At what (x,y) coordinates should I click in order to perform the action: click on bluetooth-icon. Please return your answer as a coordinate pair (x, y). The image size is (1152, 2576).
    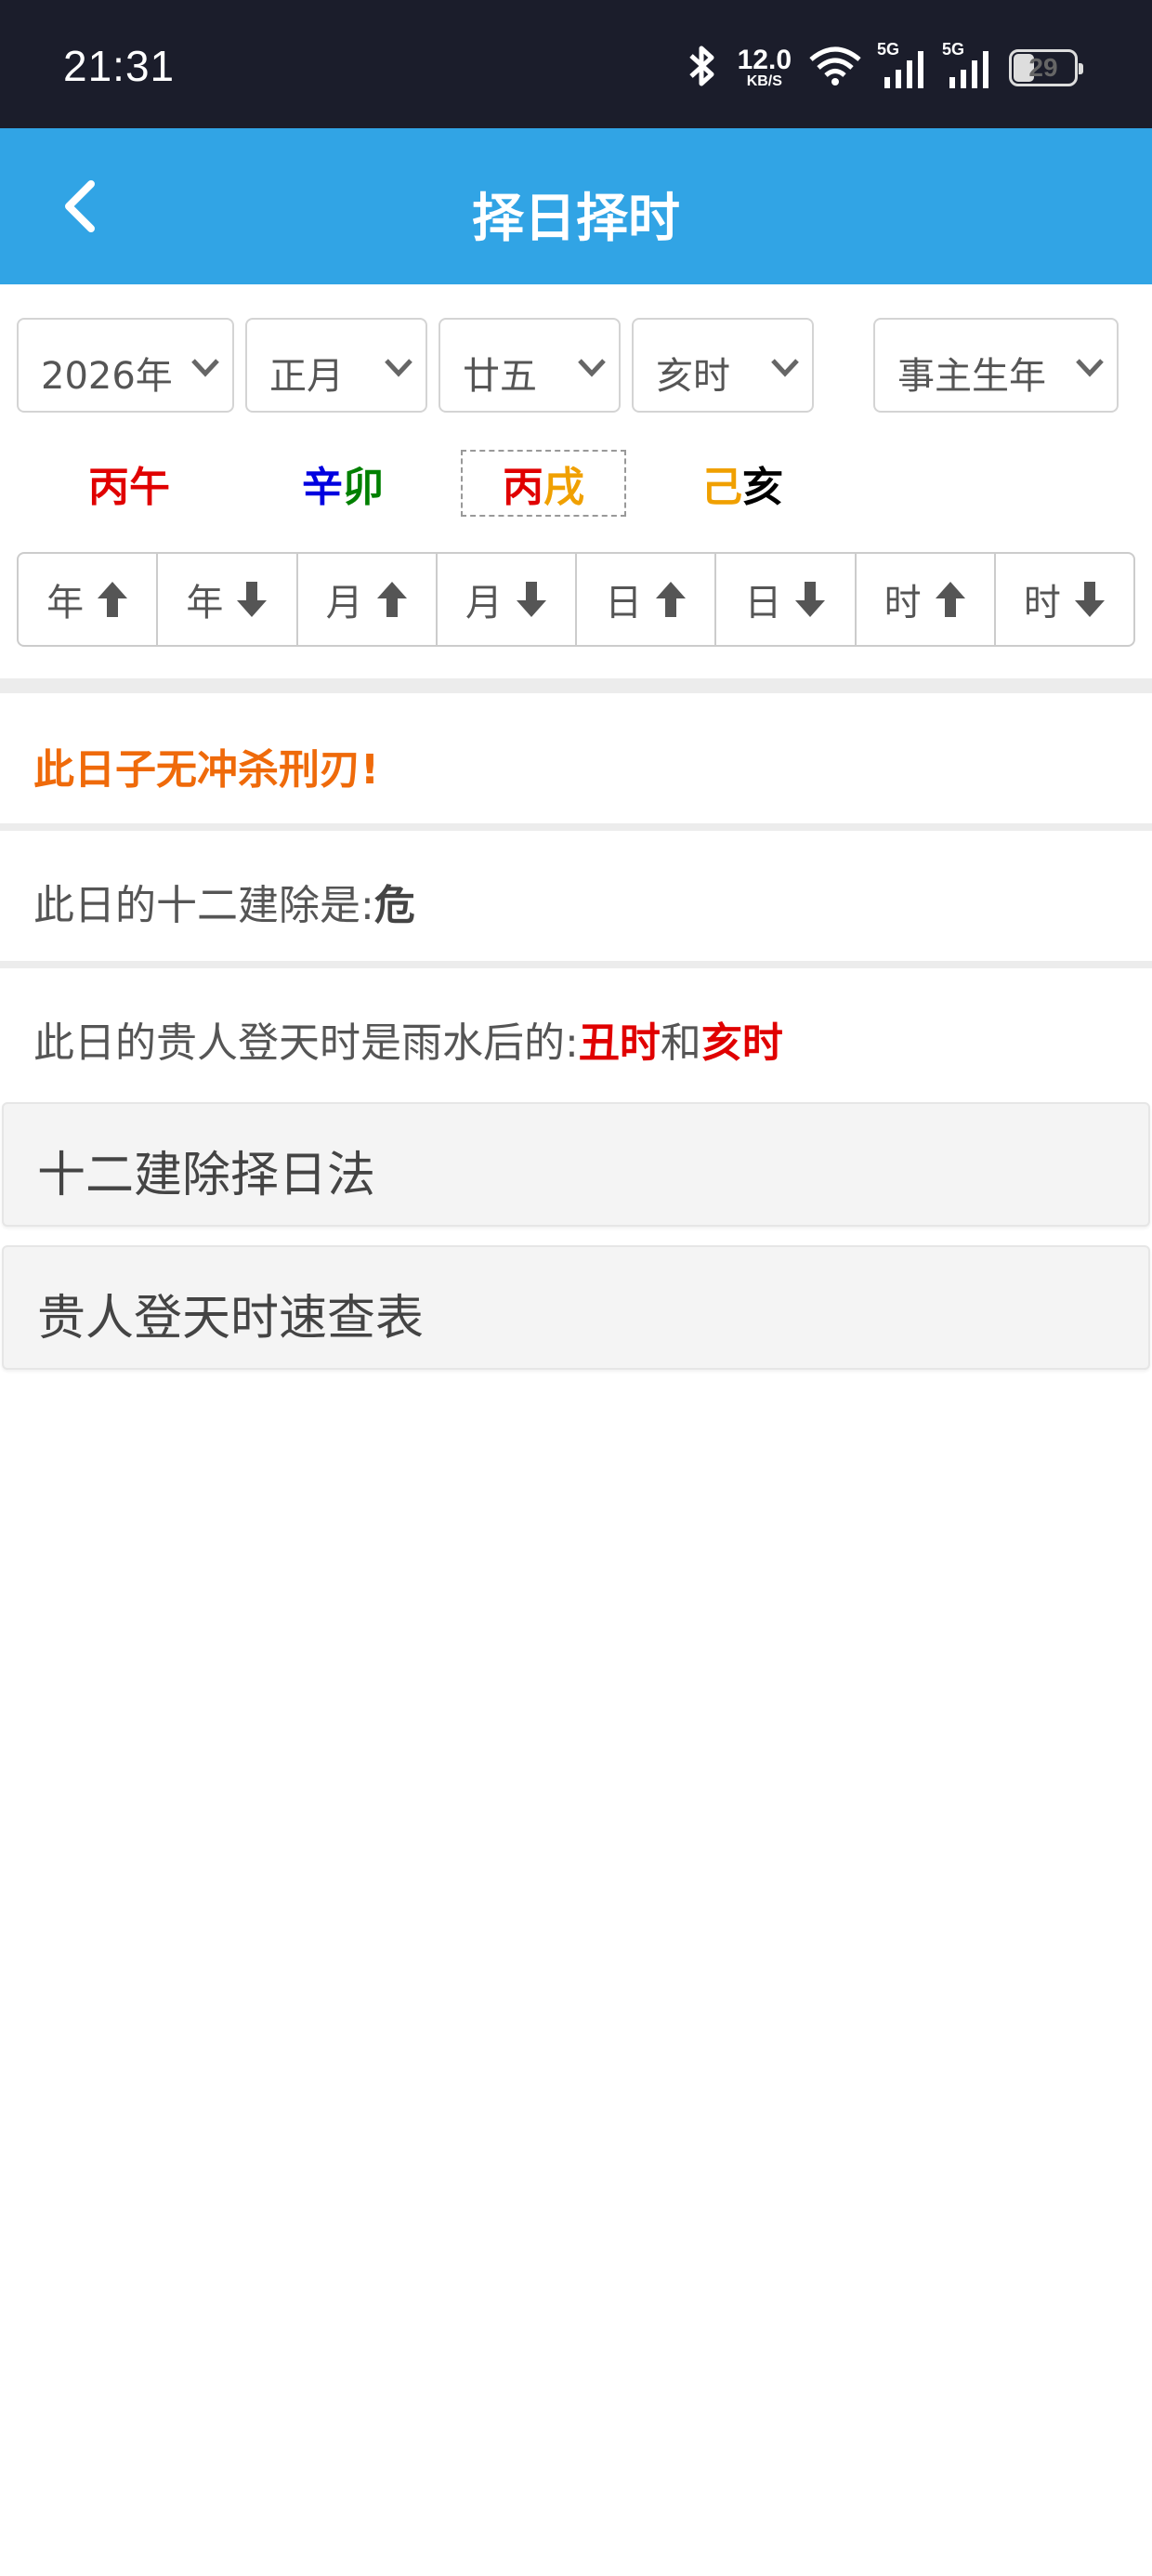
    Looking at the image, I should click on (702, 68).